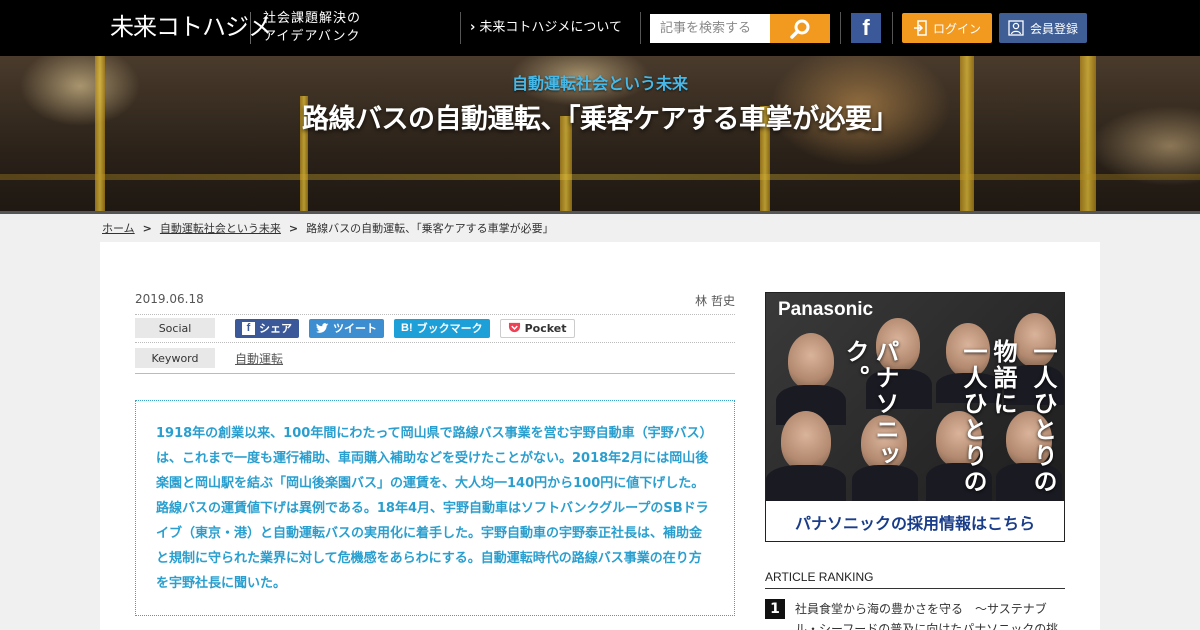 Image resolution: width=1200 pixels, height=630 pixels. I want to click on facebook-button: f, so click(866, 28).